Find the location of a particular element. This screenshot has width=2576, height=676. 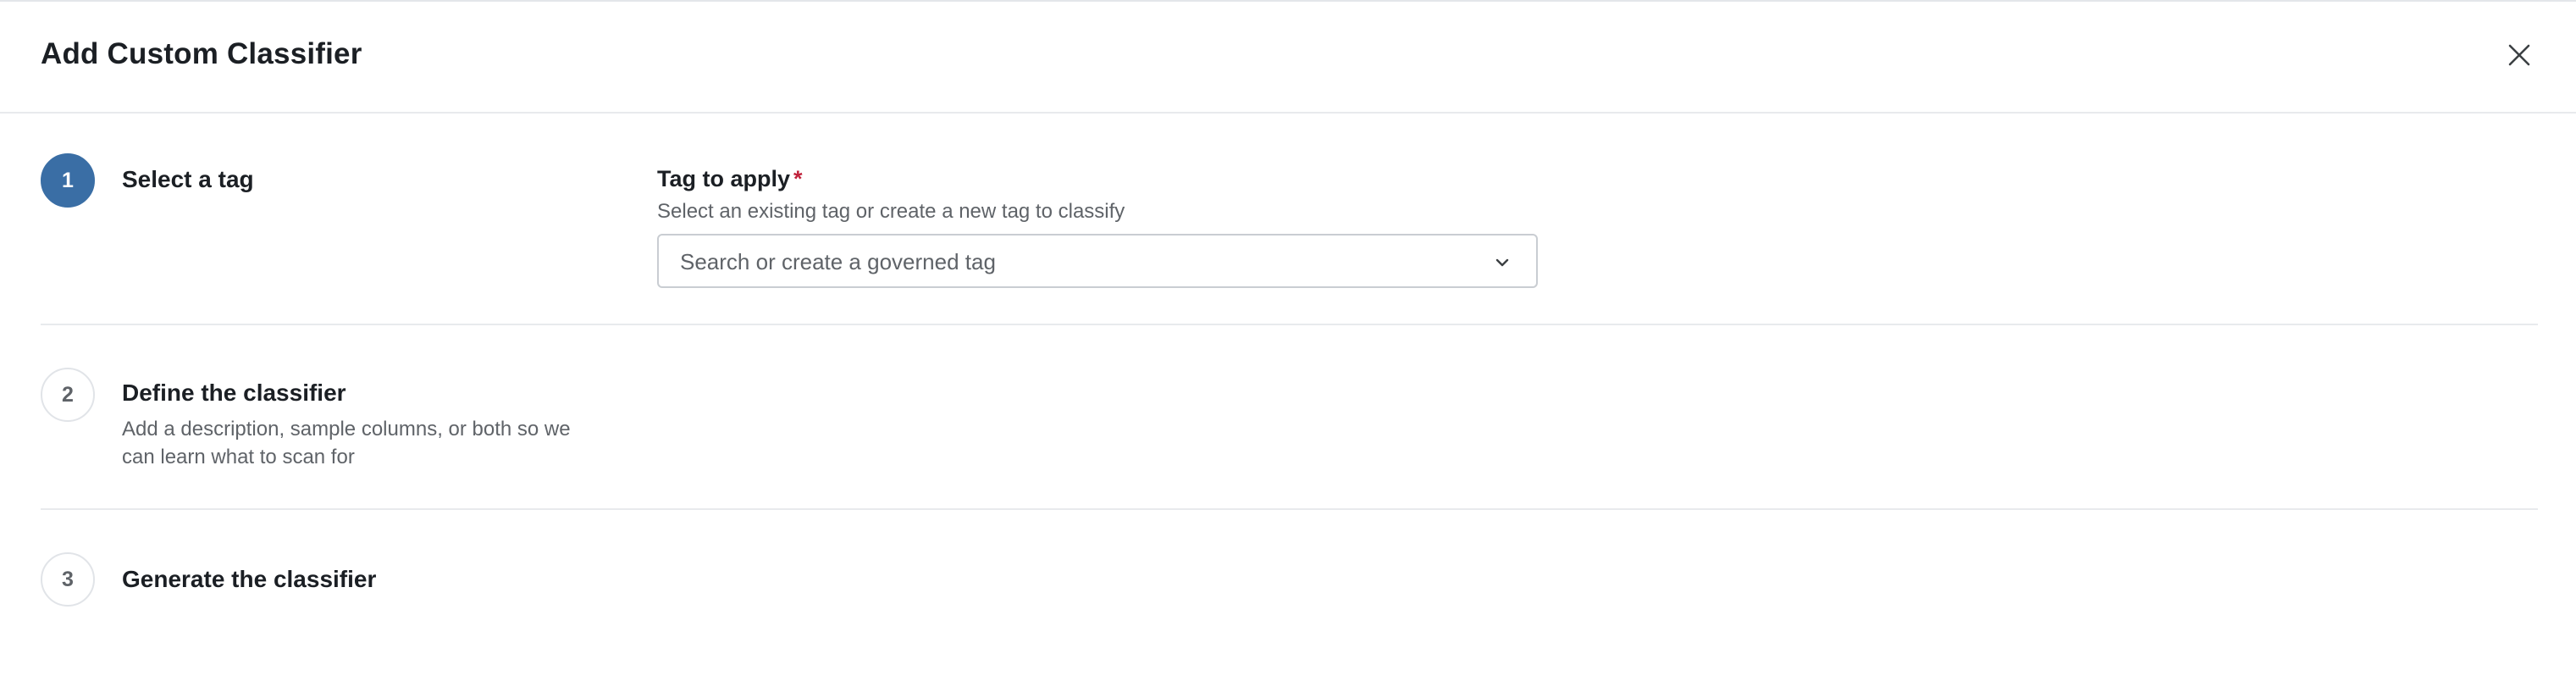

tag-select-input: Search or create a governed tag is located at coordinates (1097, 261).